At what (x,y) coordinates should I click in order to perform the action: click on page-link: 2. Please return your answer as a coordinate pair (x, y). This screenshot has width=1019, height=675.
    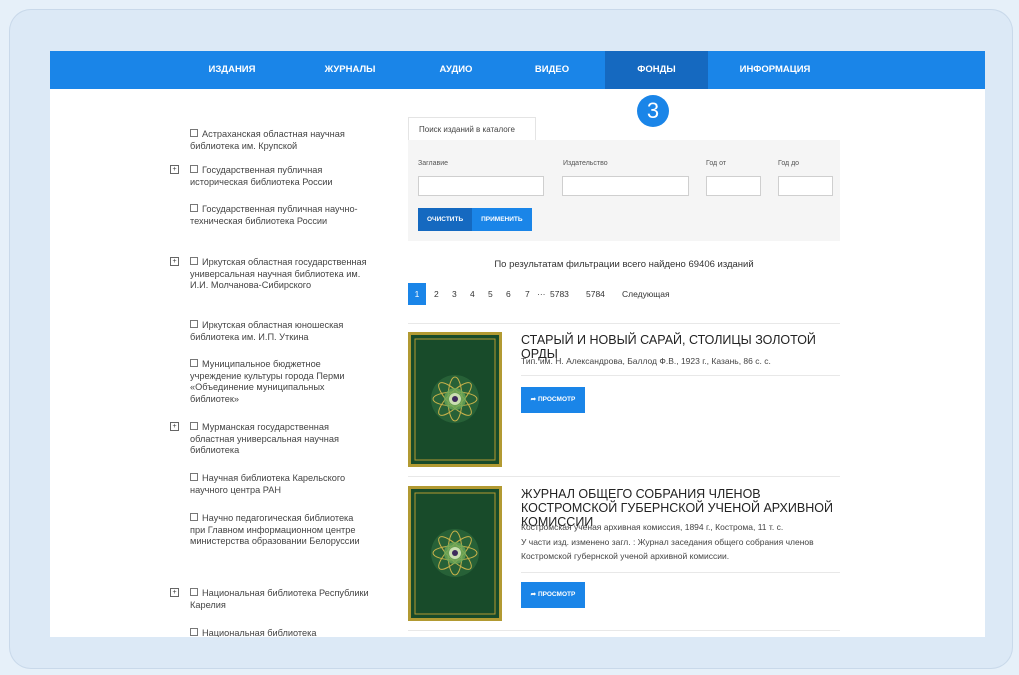
    Looking at the image, I should click on (436, 294).